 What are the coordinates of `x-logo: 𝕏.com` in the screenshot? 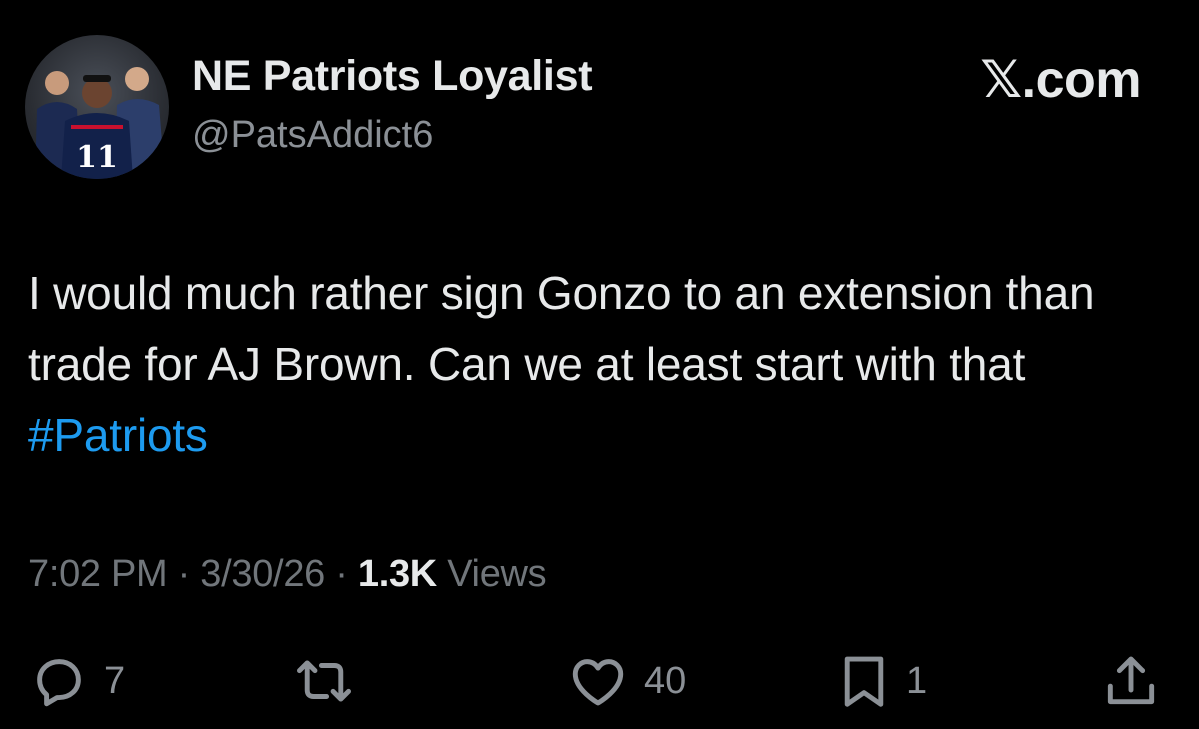 It's located at (1060, 80).